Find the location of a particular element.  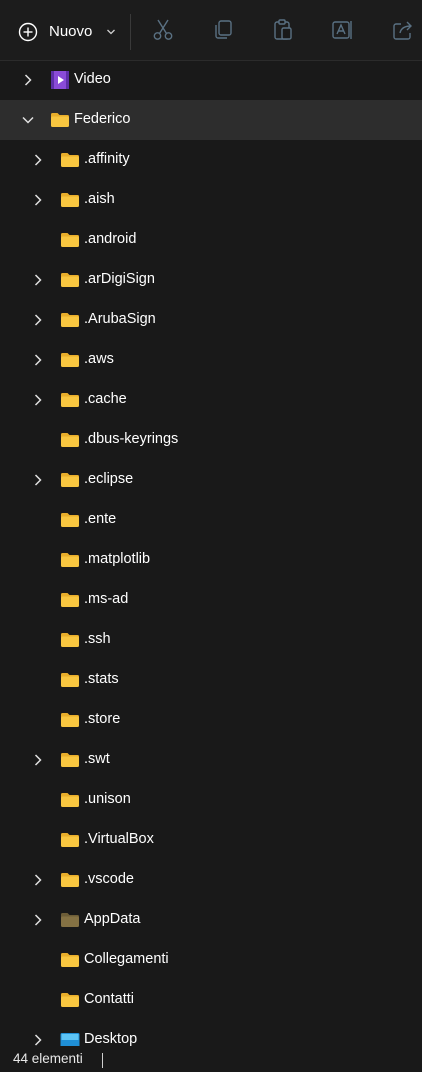

item-count: 44 elementi is located at coordinates (48, 1058).